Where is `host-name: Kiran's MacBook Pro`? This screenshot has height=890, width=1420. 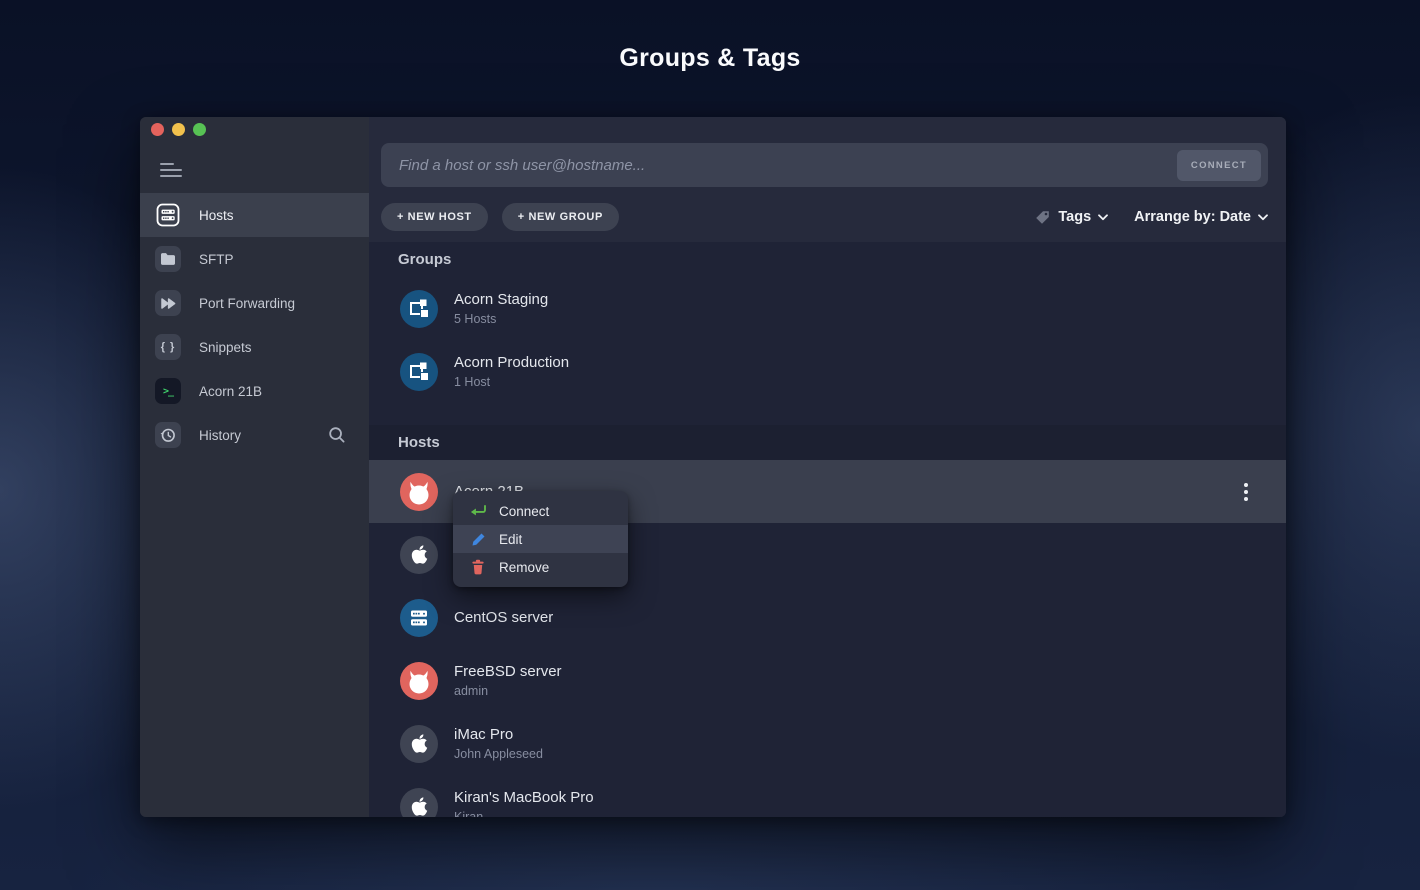 host-name: Kiran's MacBook Pro is located at coordinates (524, 797).